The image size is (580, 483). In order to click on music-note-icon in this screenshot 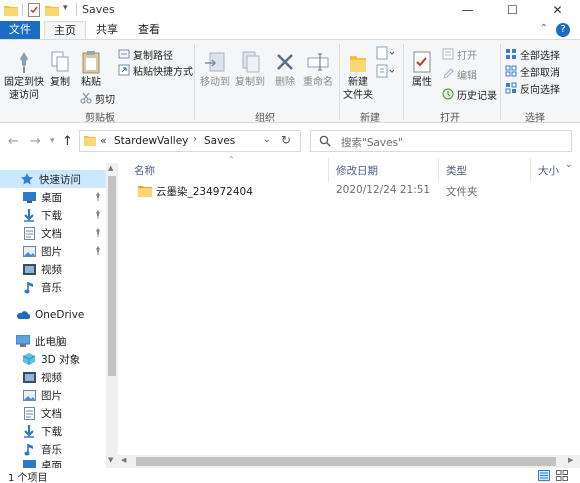, I will do `click(29, 449)`.